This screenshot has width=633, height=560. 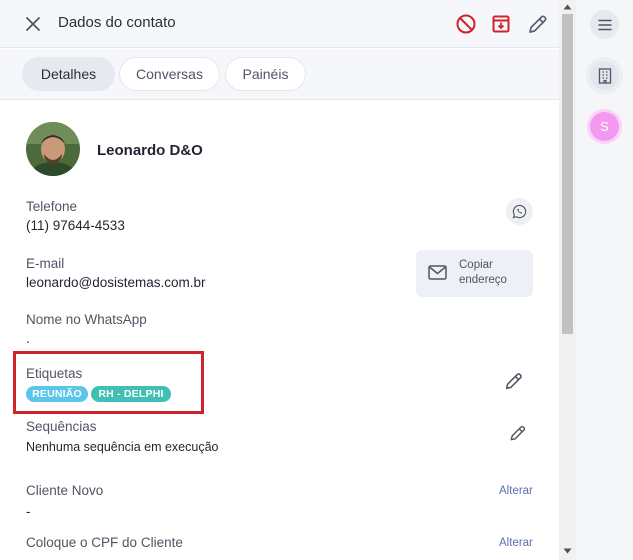 What do you see at coordinates (604, 280) in the screenshot?
I see `right-rail: S` at bounding box center [604, 280].